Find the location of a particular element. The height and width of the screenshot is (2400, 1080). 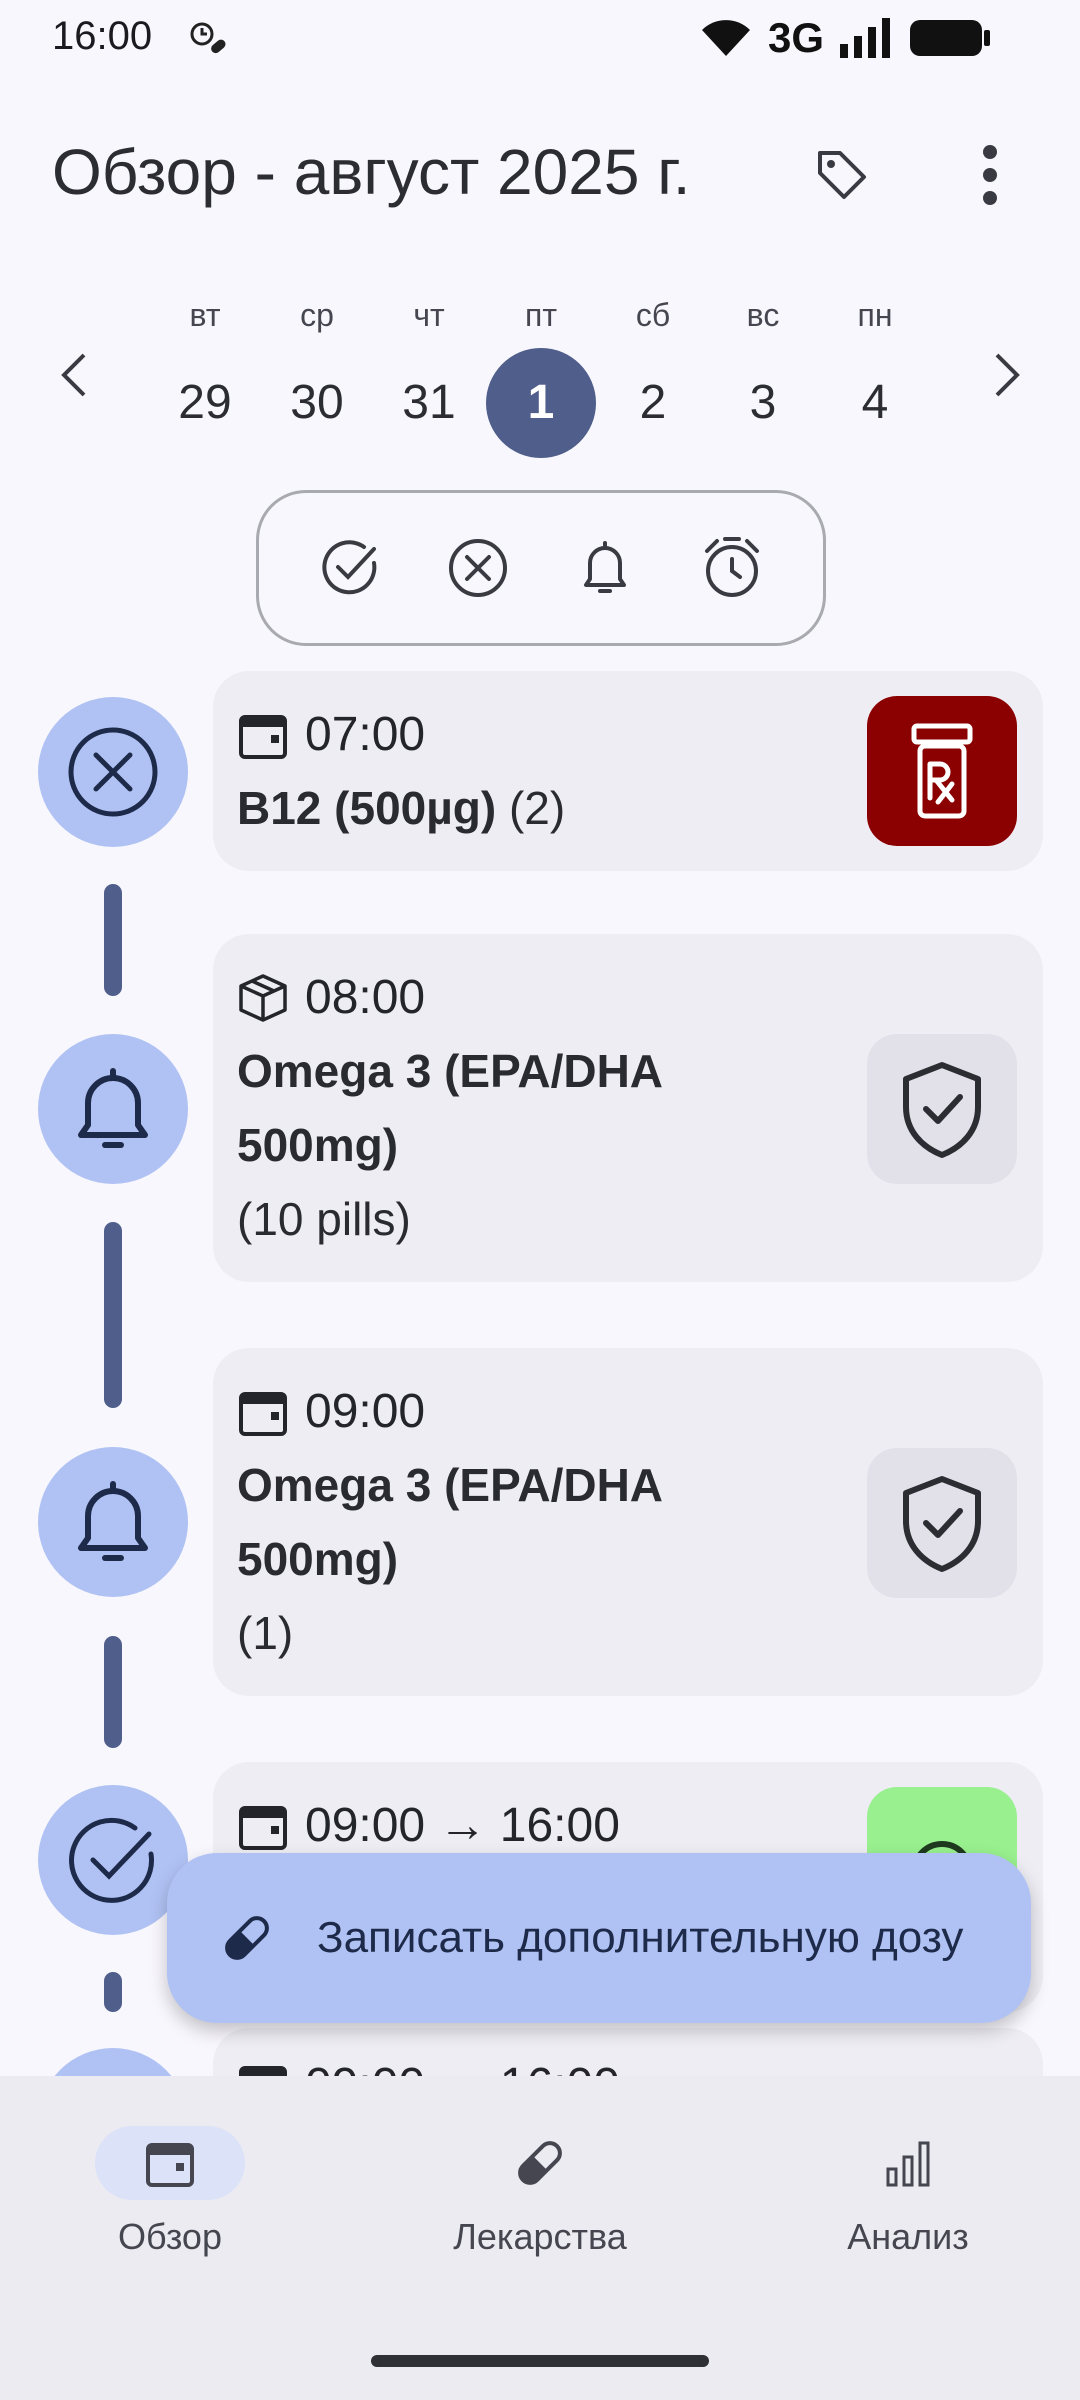

dose-quantity: (2) is located at coordinates (537, 808).